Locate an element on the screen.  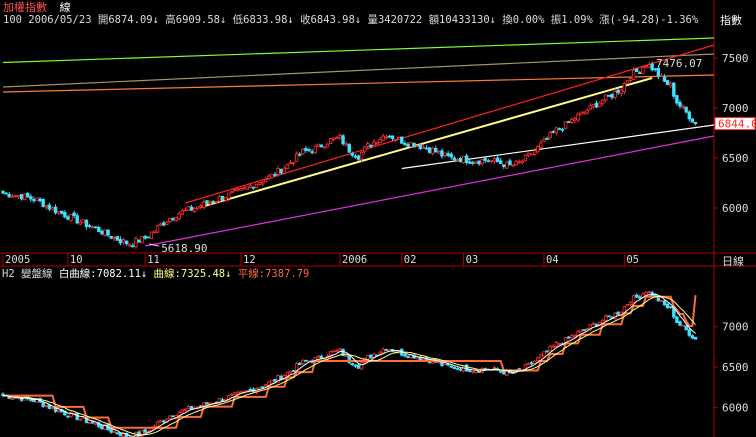
x-unit-label: 日線 is located at coordinates (733, 261).